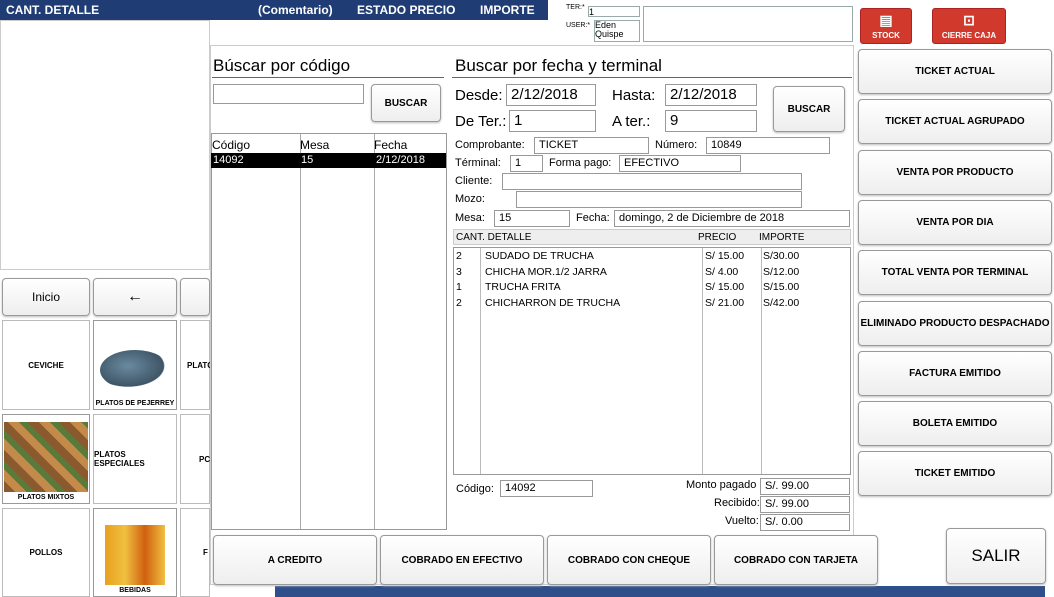 This screenshot has height=597, width=1054. I want to click on category-platos-pejerrey: PLATOS DE PEJERREY, so click(135, 365).